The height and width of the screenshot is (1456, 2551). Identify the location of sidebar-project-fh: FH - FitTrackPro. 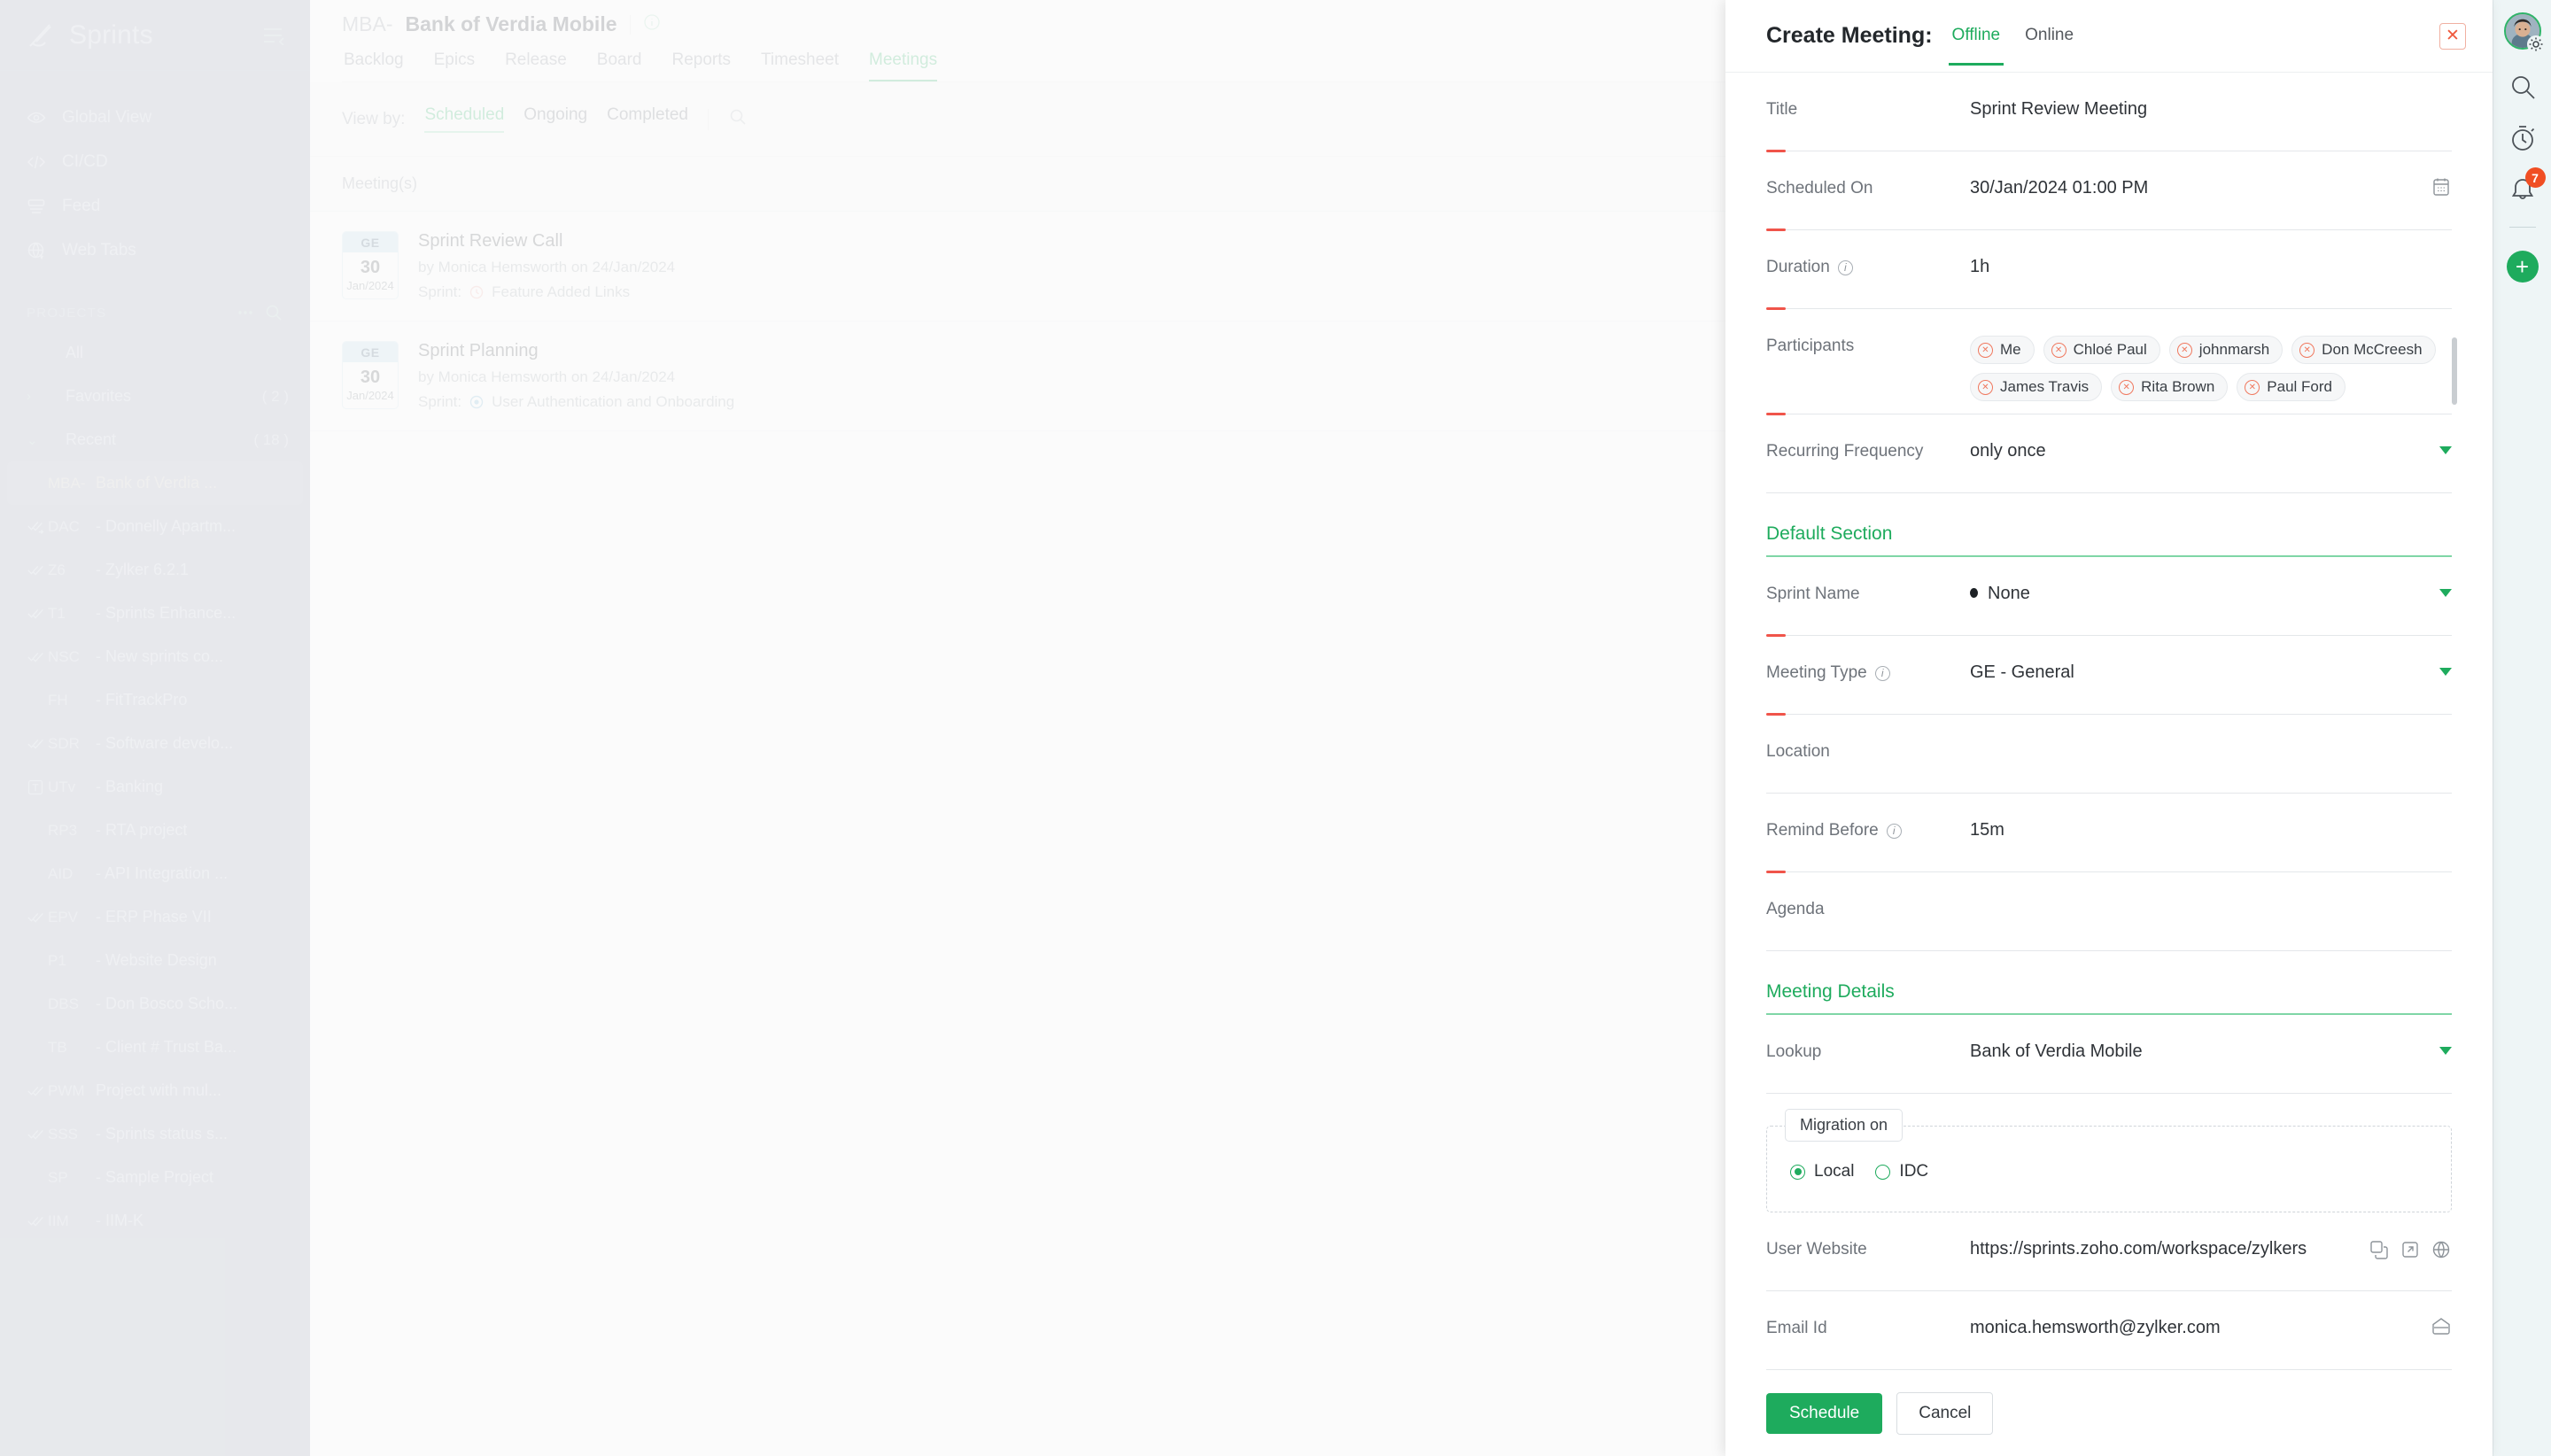
(155, 700).